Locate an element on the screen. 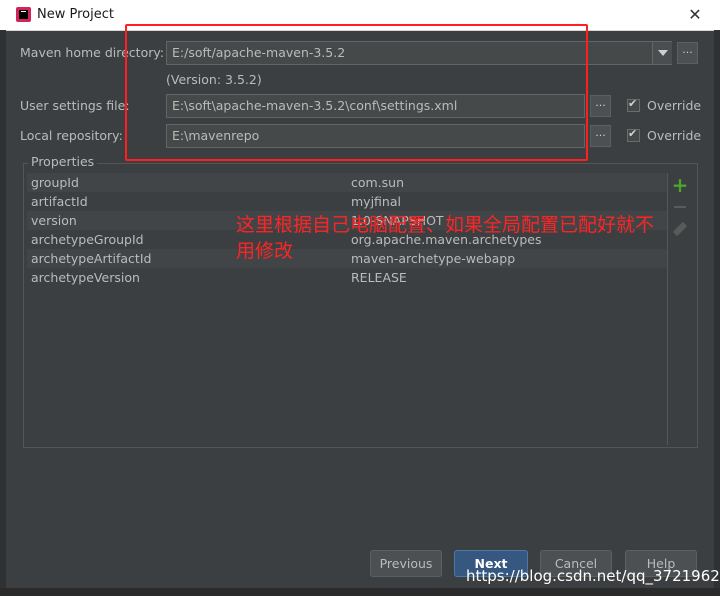 This screenshot has width=720, height=596. annotation-line-1: 这里根据自己电脑配置、如果全局配置已配好就不 is located at coordinates (445, 225).